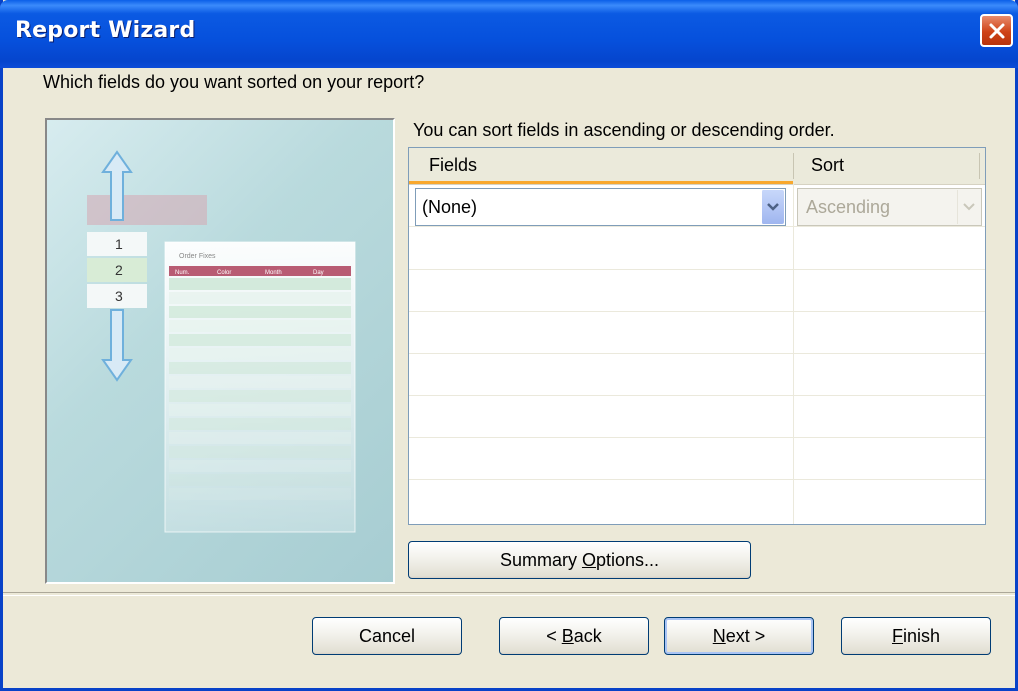 This screenshot has width=1018, height=691. I want to click on back-label-prefix: <, so click(554, 635).